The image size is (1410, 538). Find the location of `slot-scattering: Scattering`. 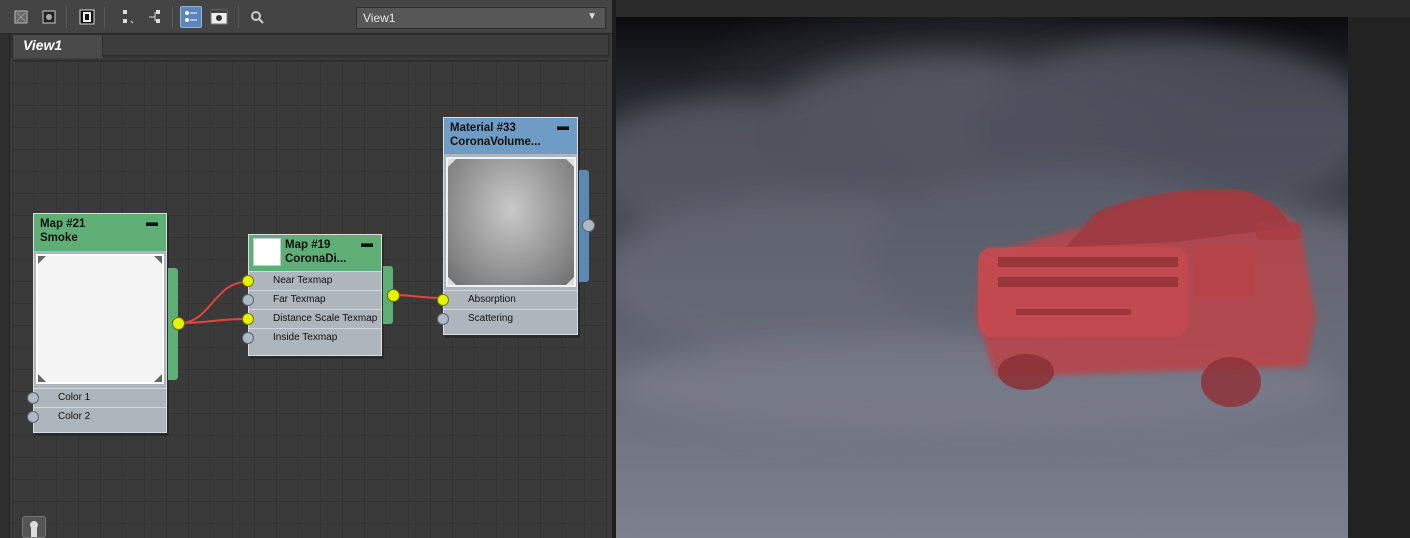

slot-scattering: Scattering is located at coordinates (507, 318).